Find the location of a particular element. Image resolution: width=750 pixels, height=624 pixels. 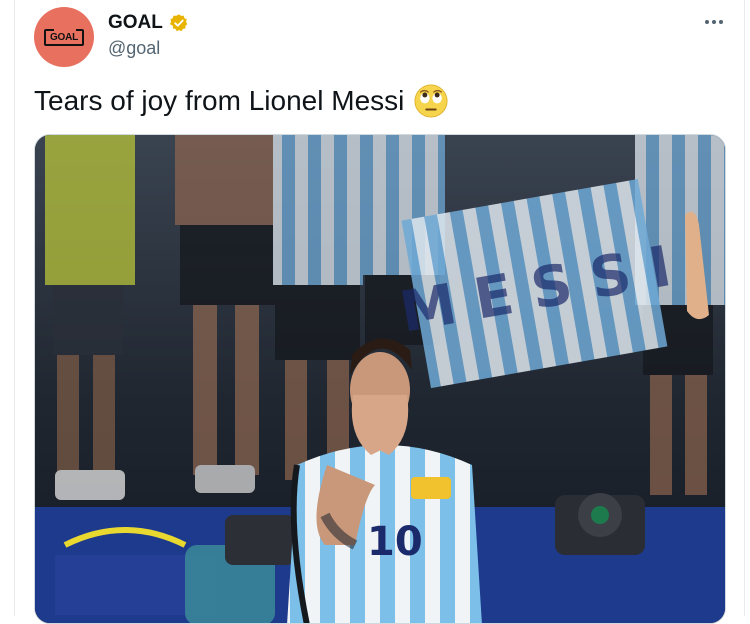

card-border-right is located at coordinates (744, 308).